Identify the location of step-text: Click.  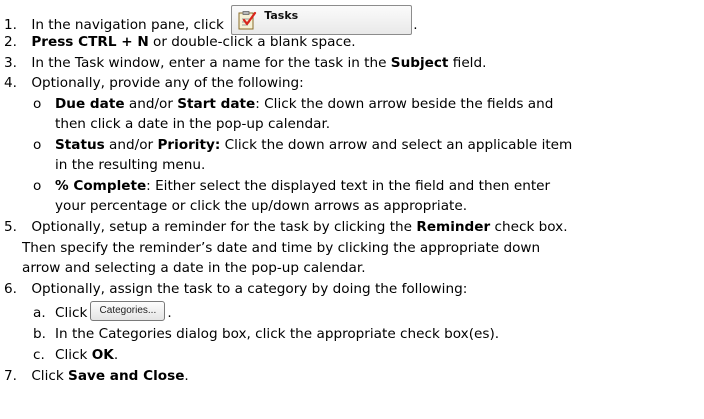
(50, 376).